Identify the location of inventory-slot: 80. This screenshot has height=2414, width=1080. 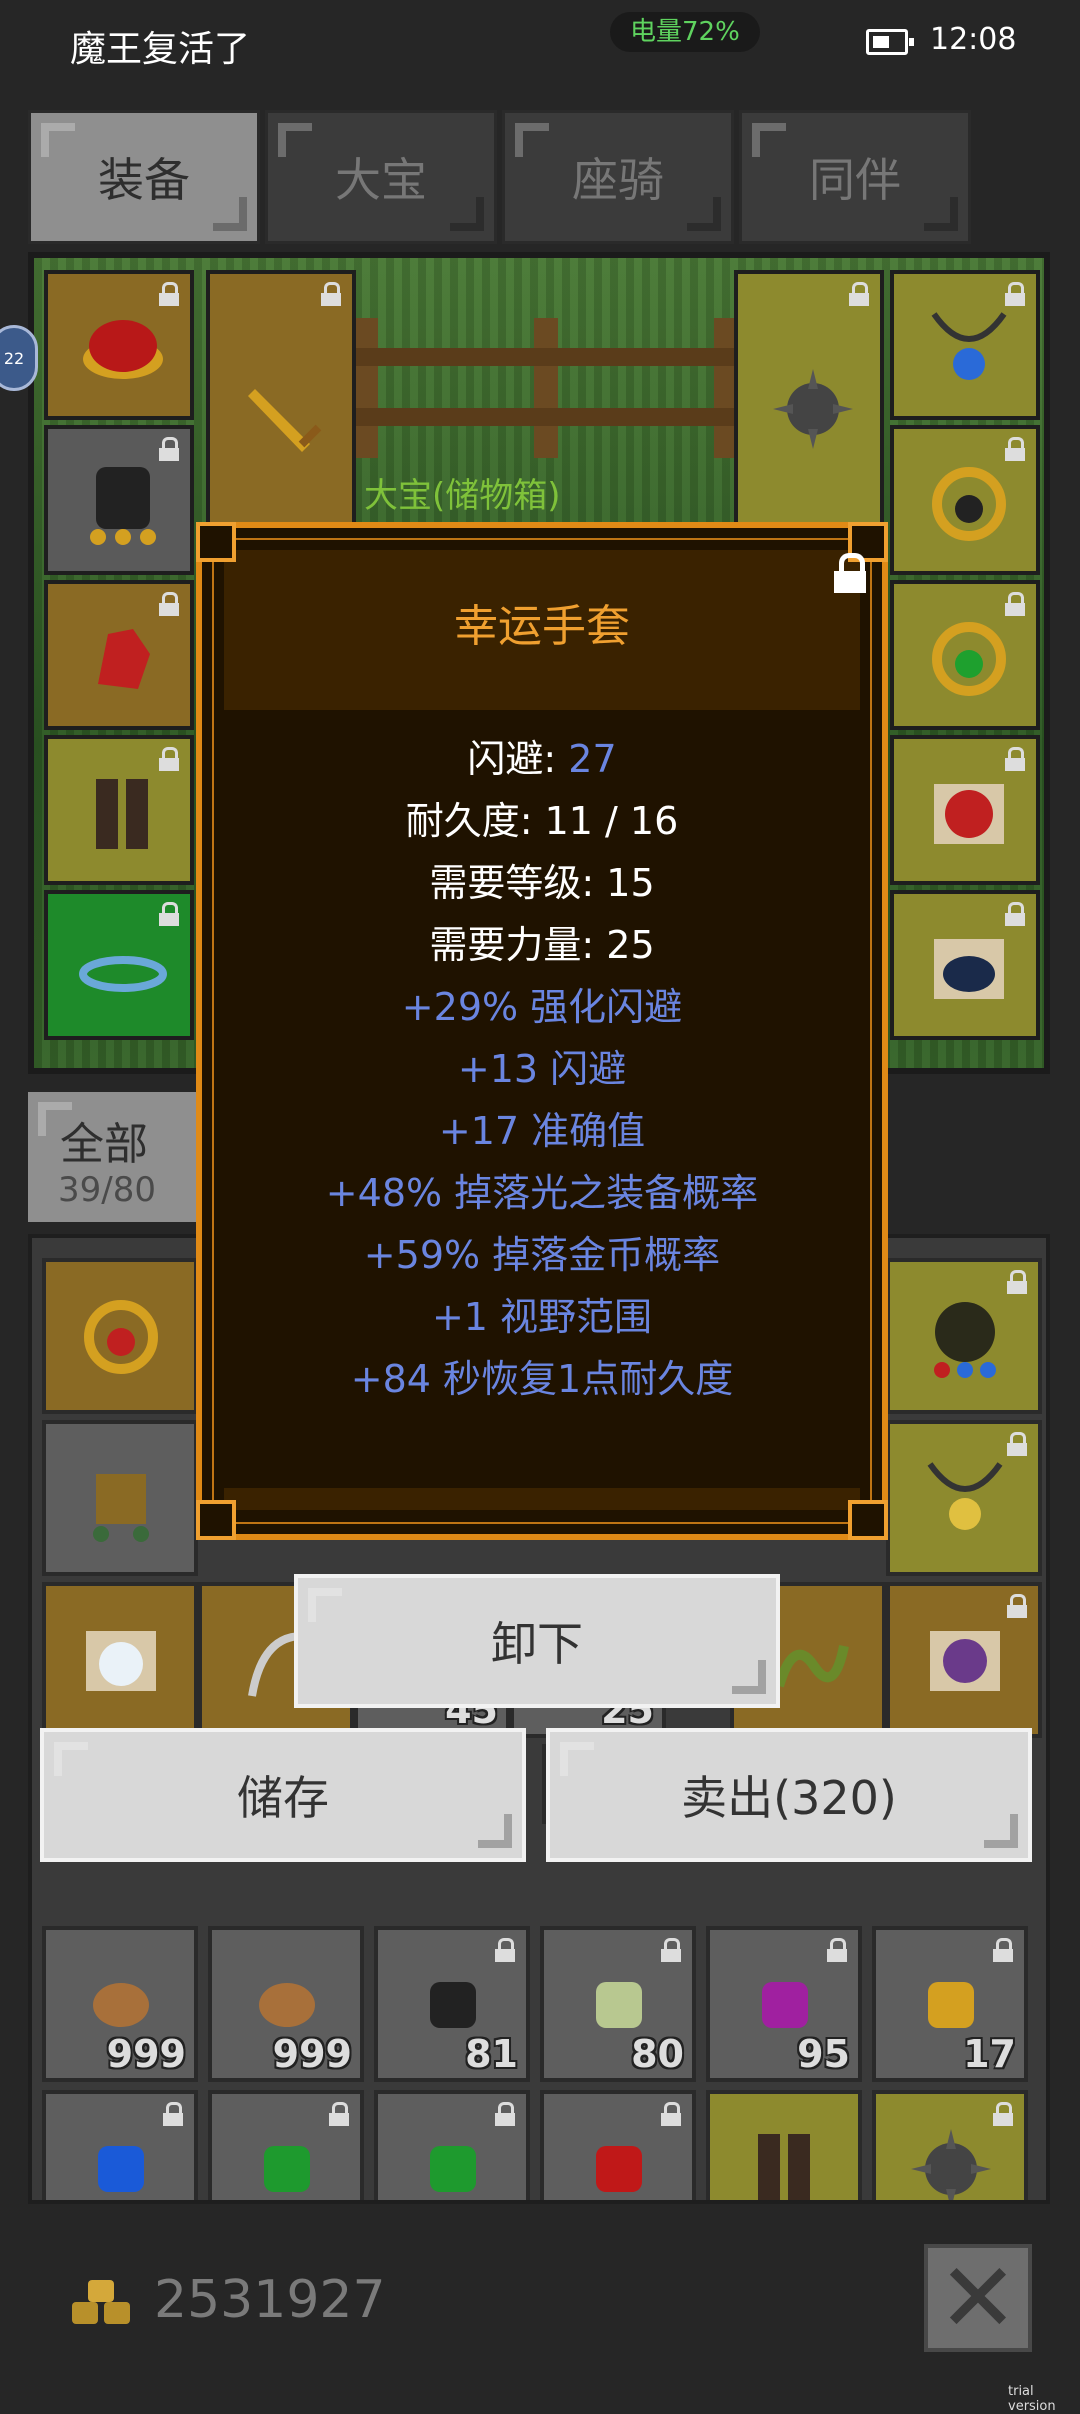
(618, 2004).